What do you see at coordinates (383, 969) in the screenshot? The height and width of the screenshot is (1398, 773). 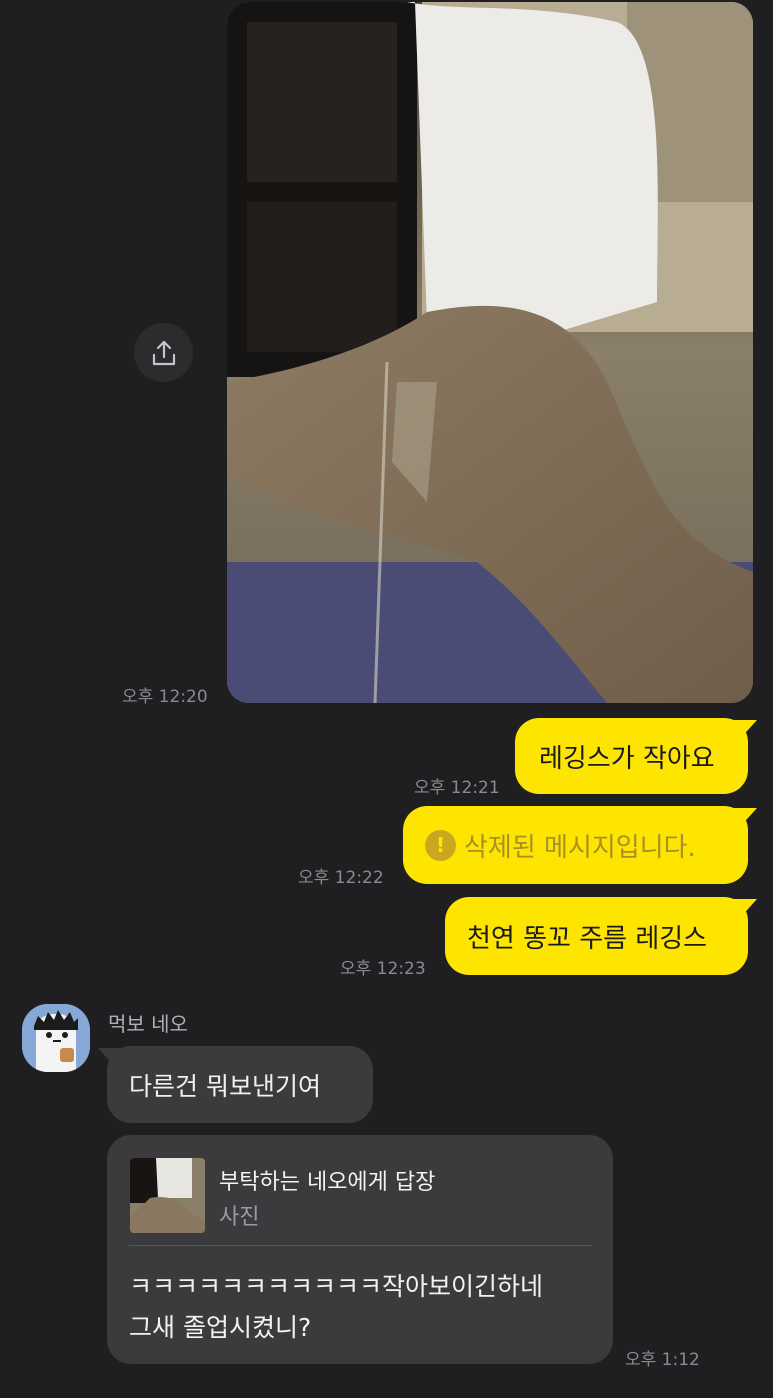 I see `message-timestamp: 오후 12:23` at bounding box center [383, 969].